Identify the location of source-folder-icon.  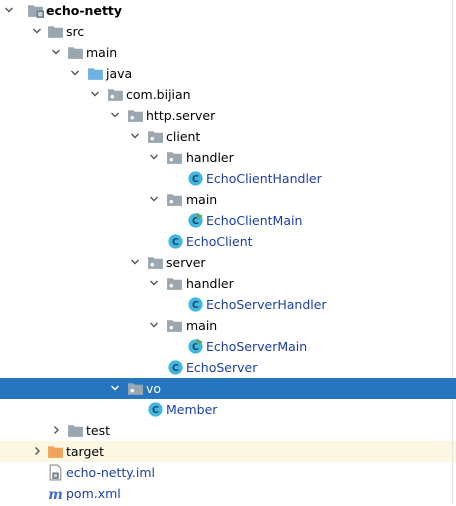
(95, 73).